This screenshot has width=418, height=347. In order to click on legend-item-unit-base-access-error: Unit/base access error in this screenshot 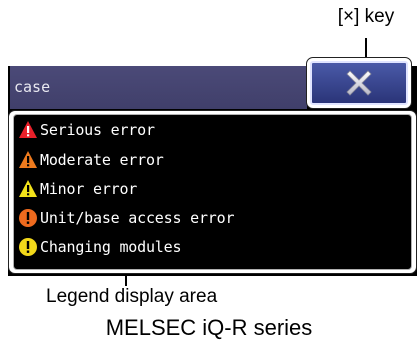, I will do `click(126, 218)`.